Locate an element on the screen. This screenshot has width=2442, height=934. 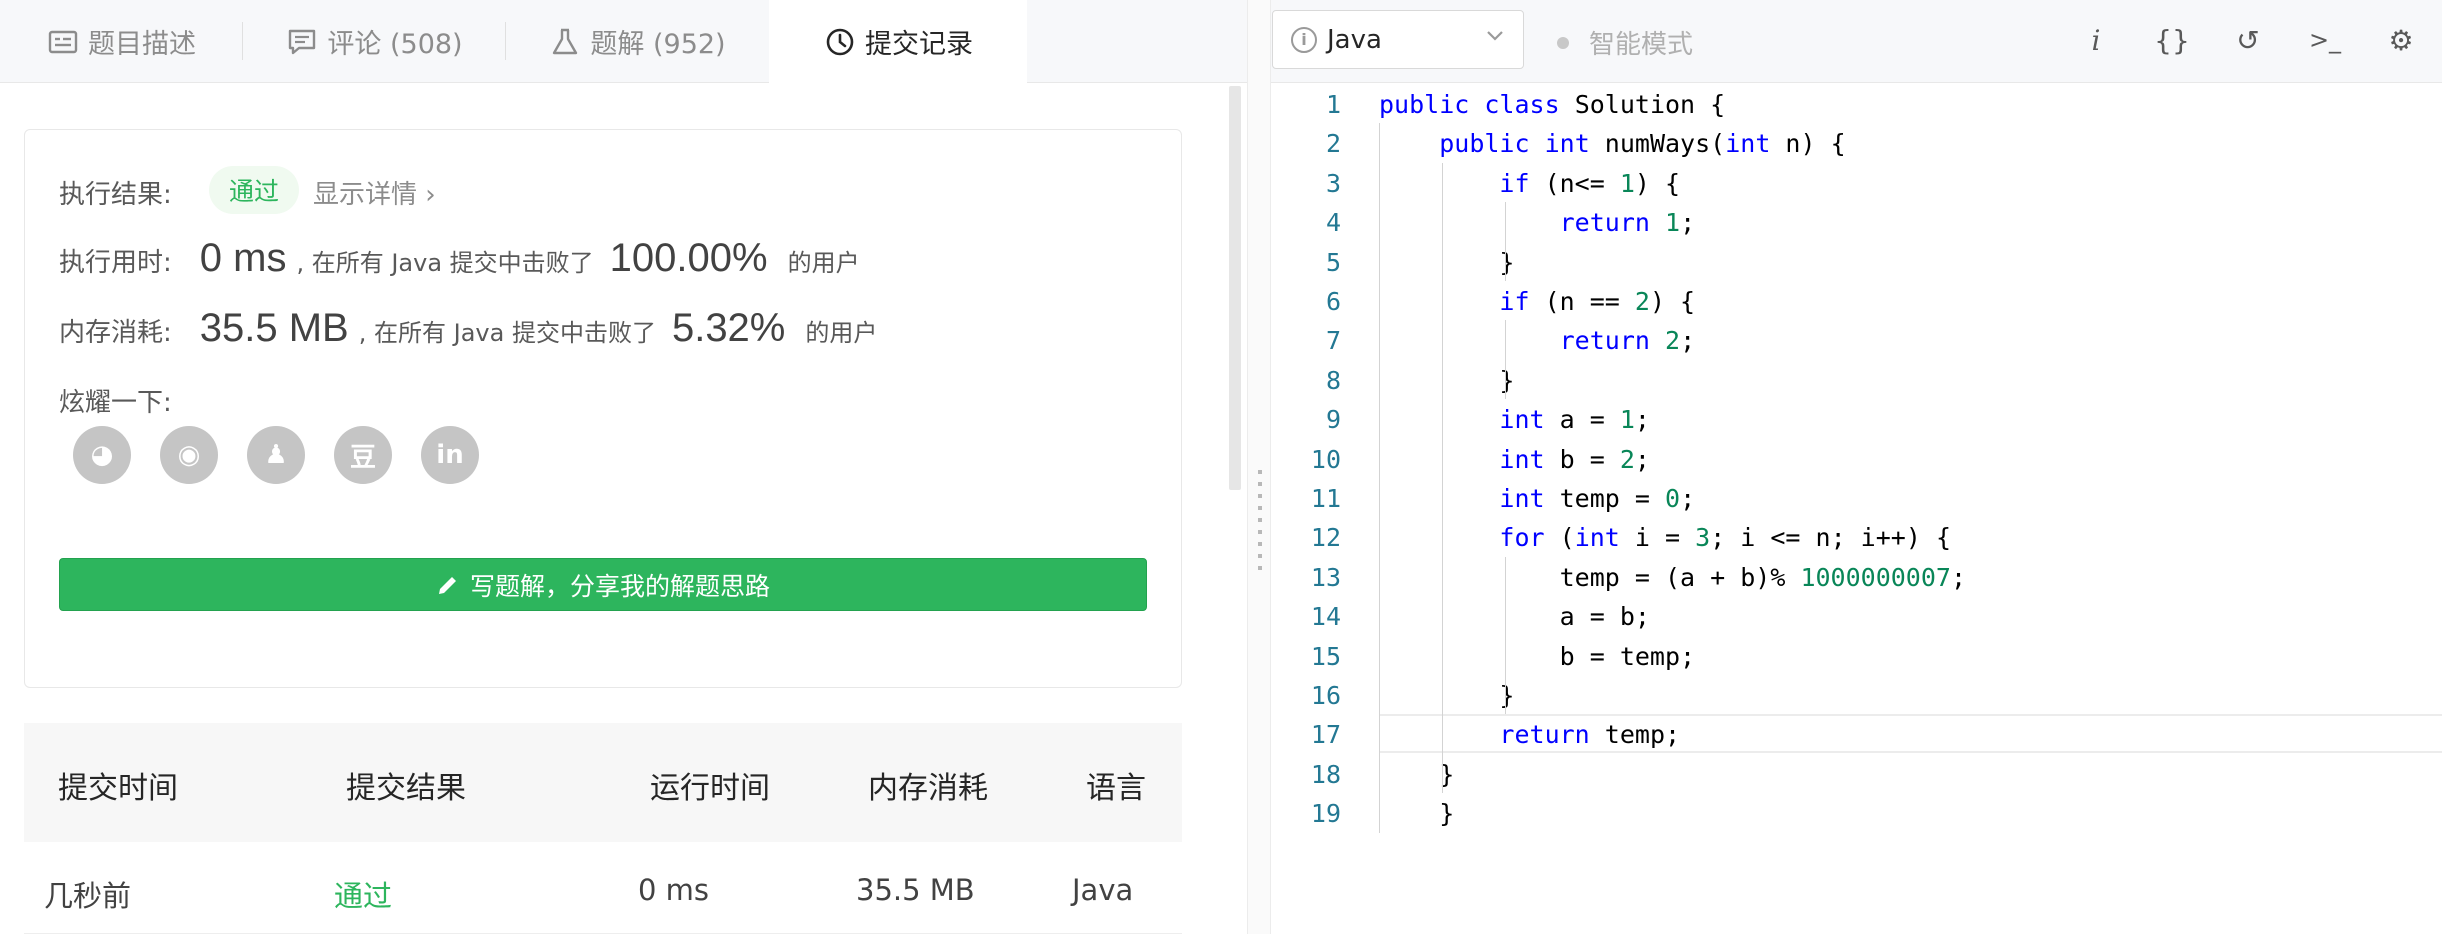
description-icon is located at coordinates (63, 42).